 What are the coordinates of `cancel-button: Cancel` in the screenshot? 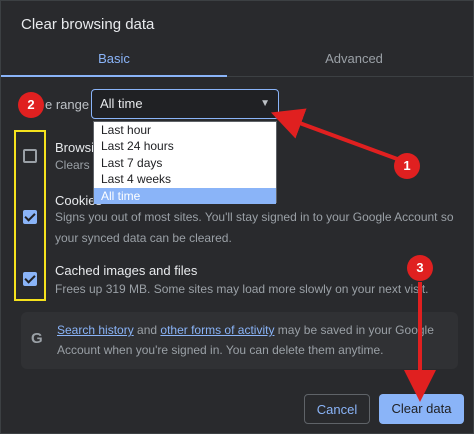 It's located at (337, 409).